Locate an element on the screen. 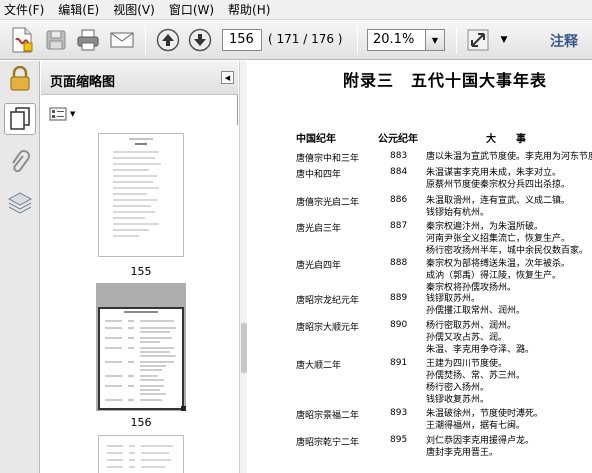 Image resolution: width=592 pixels, height=473 pixels. panel-splitter is located at coordinates (243, 267).